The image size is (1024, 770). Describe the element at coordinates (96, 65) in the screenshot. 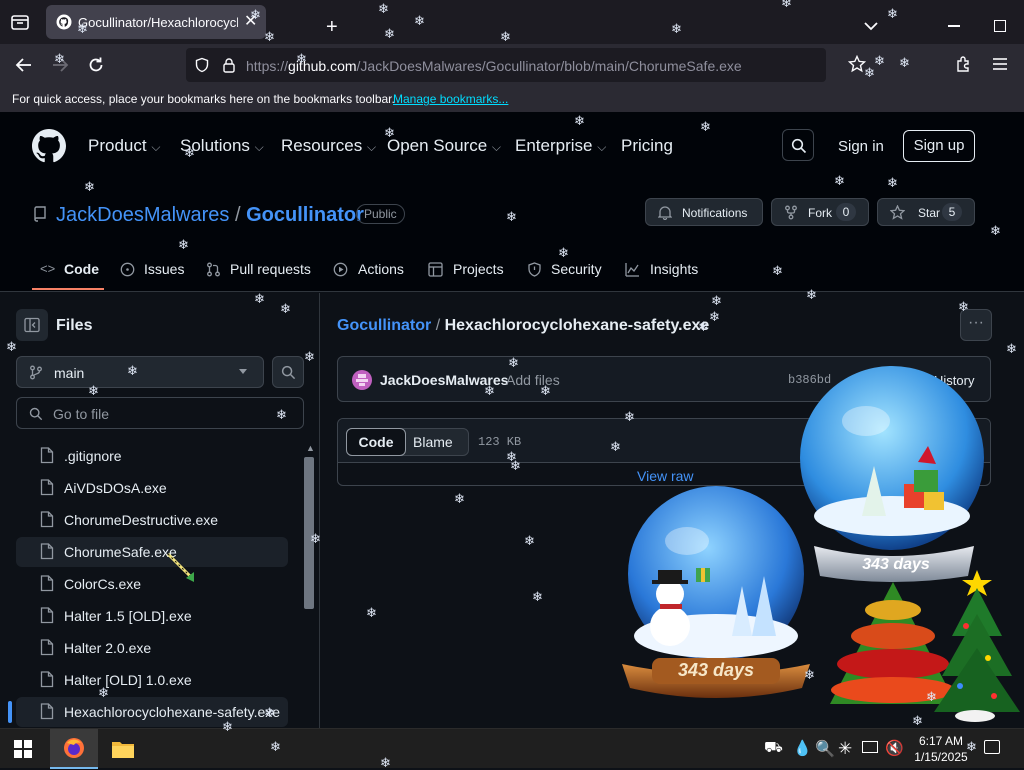

I see `reload-icon` at that location.